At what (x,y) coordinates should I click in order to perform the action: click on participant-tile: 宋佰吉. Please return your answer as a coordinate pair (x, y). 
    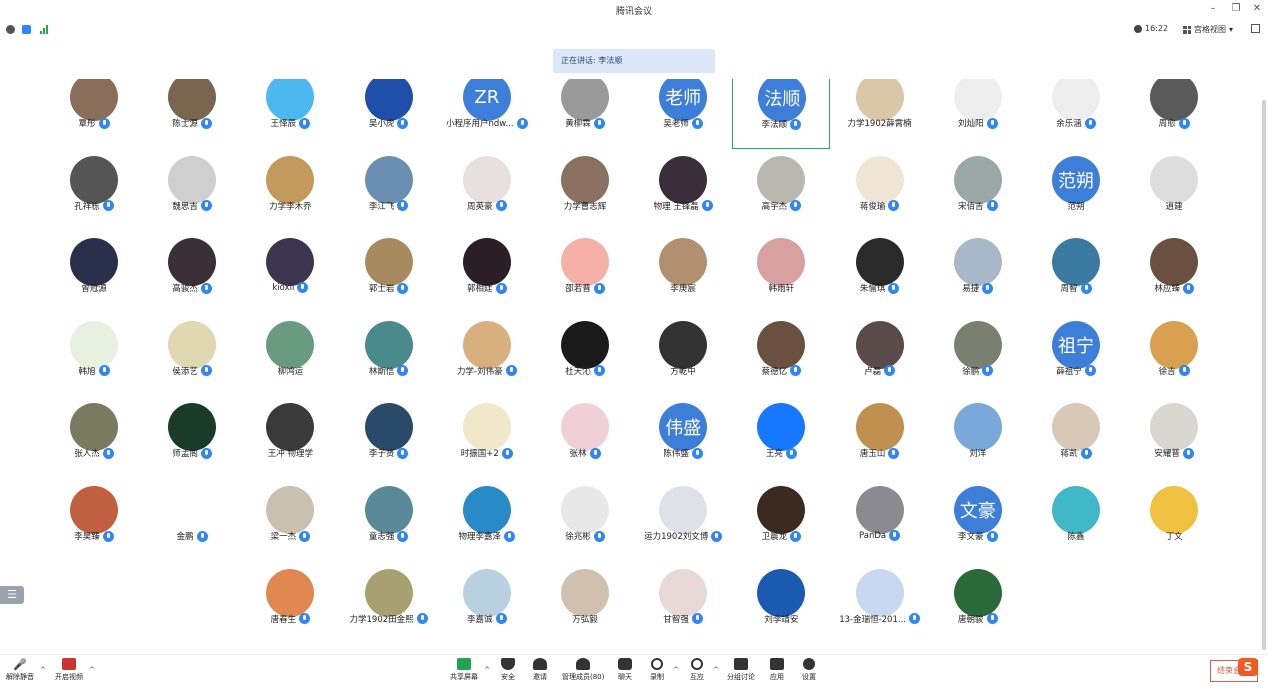
    Looking at the image, I should click on (978, 191).